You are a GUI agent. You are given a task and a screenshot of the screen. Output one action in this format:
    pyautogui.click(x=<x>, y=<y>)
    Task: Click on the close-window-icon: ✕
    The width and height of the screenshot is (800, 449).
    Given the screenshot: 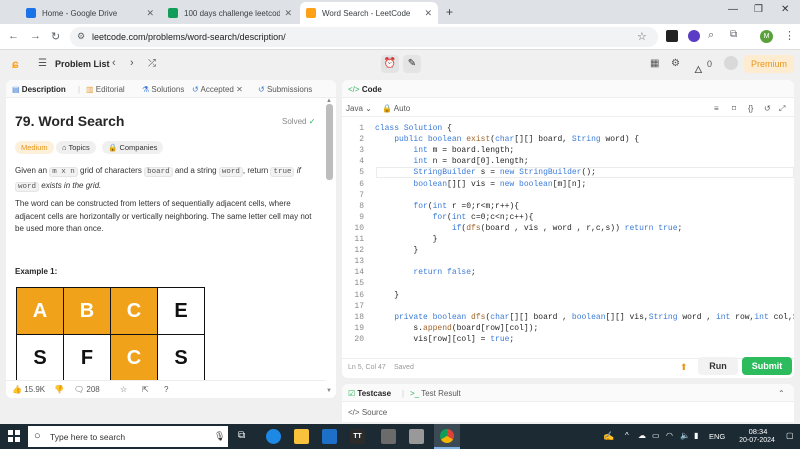 What is the action you would take?
    pyautogui.click(x=785, y=9)
    